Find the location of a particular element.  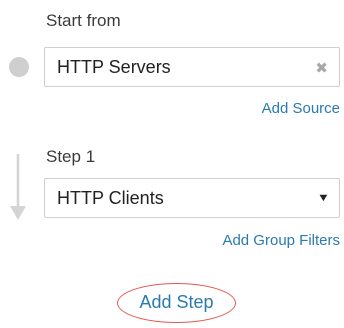

chevron-down-icon: ▼ is located at coordinates (323, 198).